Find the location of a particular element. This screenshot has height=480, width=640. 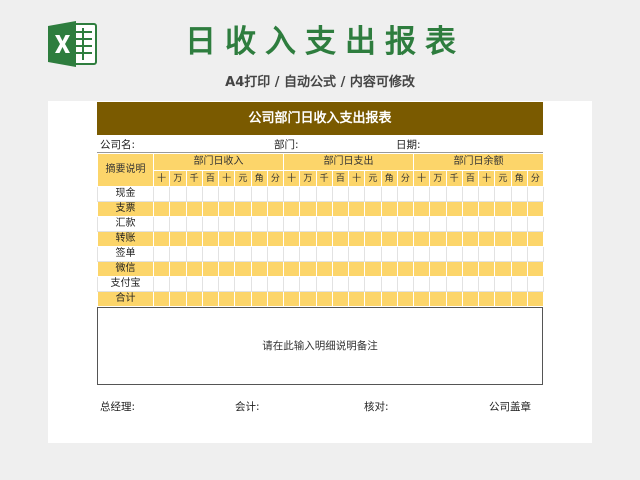

company-seal: 公司盖章 is located at coordinates (510, 406).